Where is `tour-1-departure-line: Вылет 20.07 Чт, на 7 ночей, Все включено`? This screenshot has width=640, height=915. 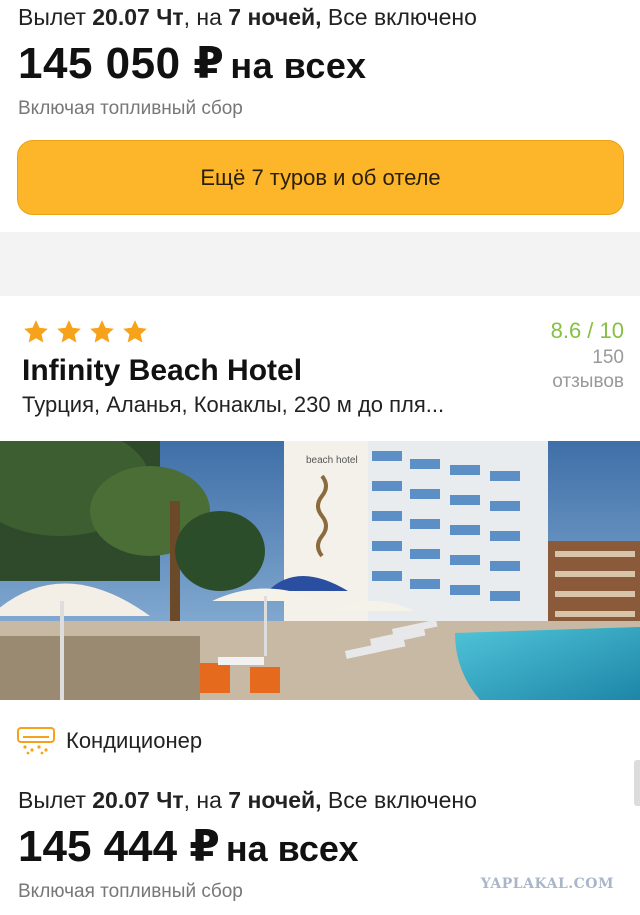
tour-1-departure-line: Вылет 20.07 Чт, на 7 ночей, Все включено is located at coordinates (247, 17).